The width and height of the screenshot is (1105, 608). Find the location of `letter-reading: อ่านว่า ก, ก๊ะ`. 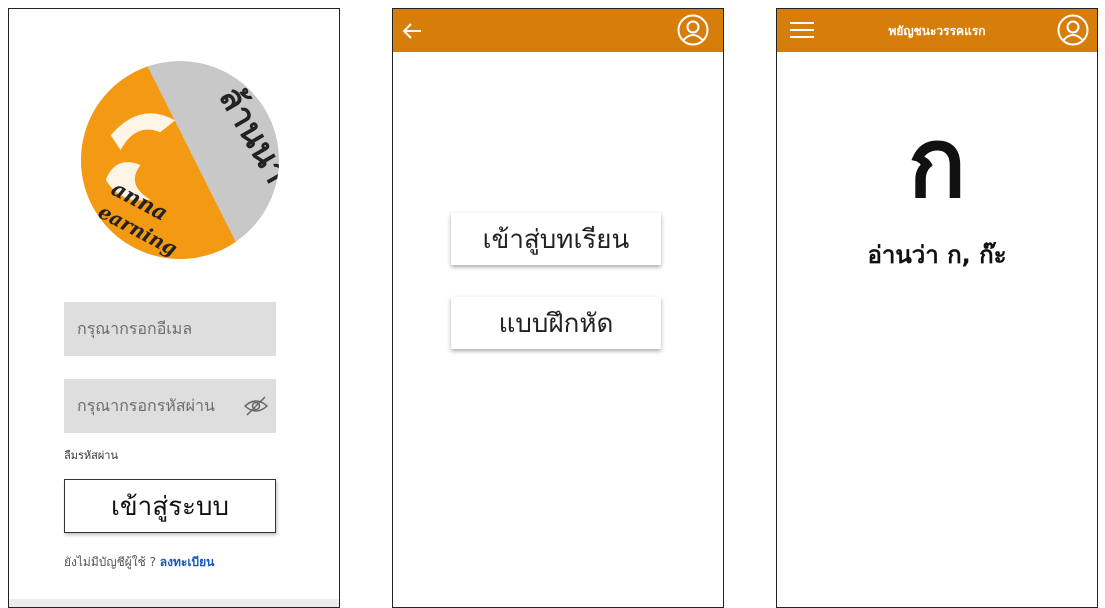

letter-reading: อ่านว่า ก, ก๊ะ is located at coordinates (937, 255).